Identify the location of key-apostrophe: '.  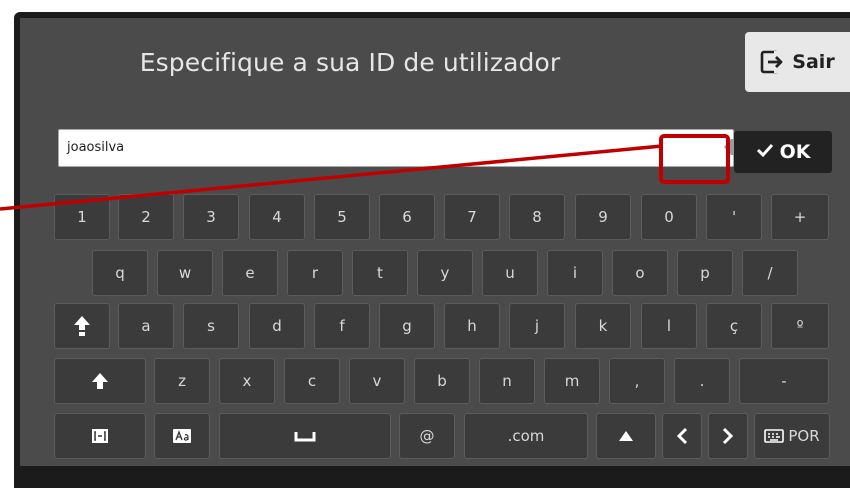
(734, 217).